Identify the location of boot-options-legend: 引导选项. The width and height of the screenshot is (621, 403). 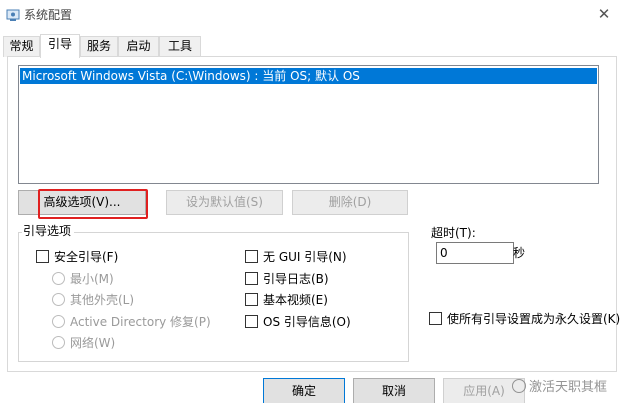
(48, 231).